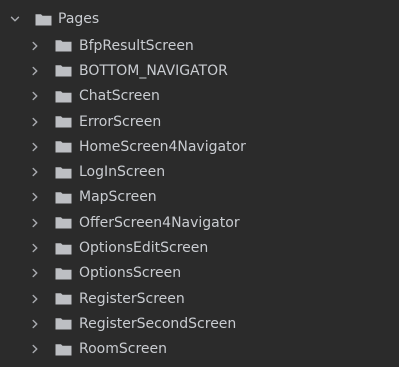  What do you see at coordinates (153, 70) in the screenshot?
I see `tree-node-label: BOTTOM_NAVIGATOR` at bounding box center [153, 70].